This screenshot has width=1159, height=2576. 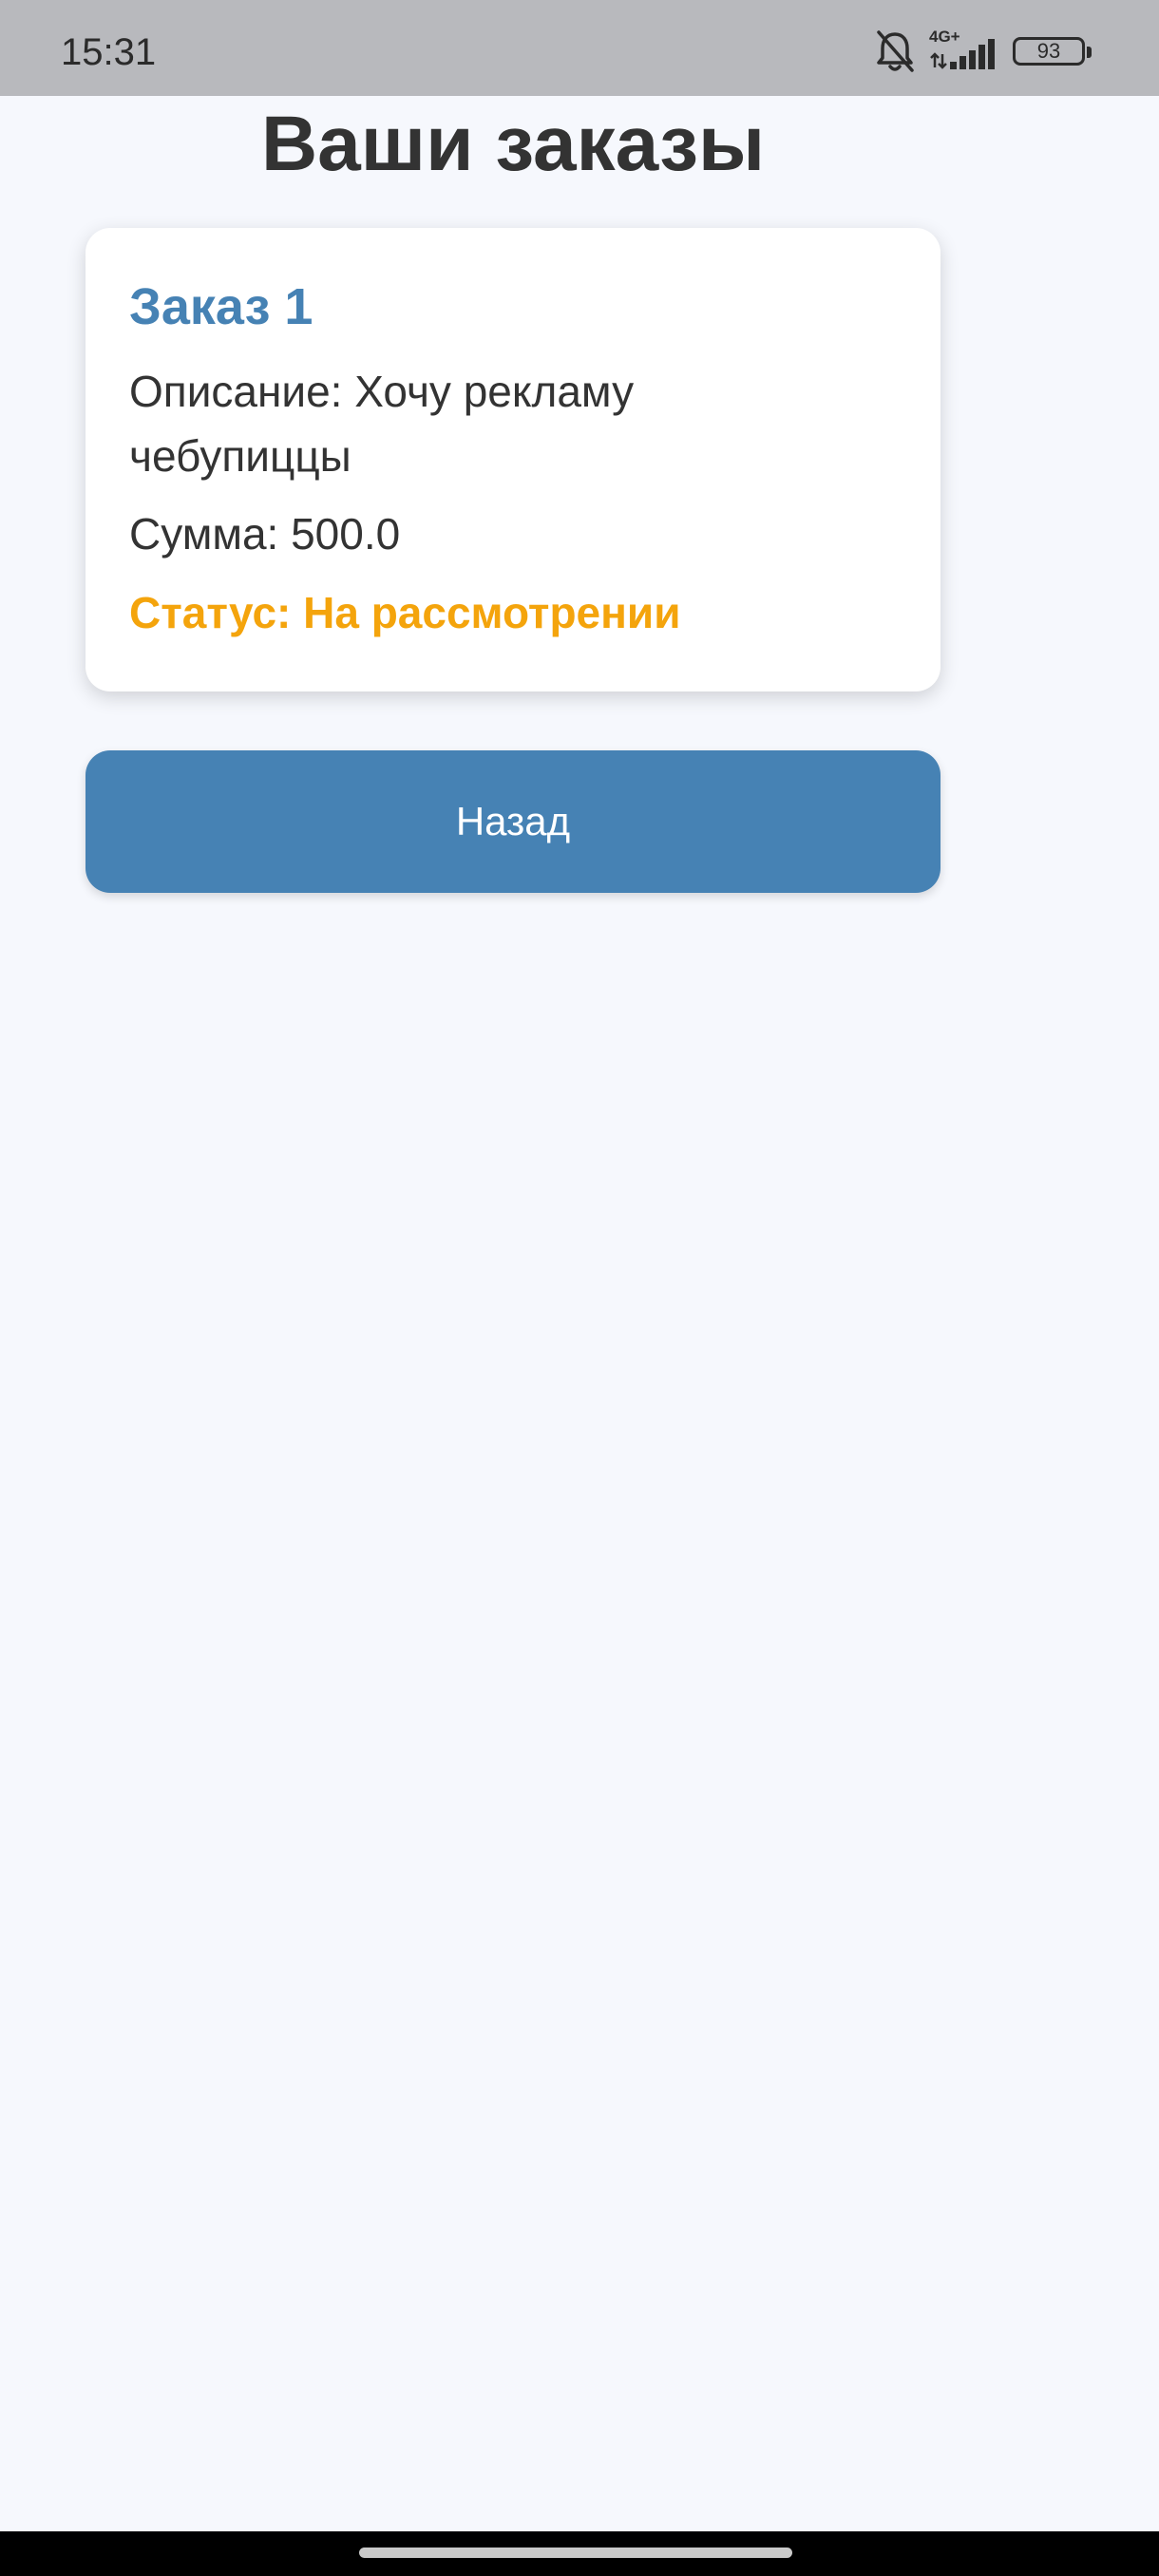 What do you see at coordinates (579, 48) in the screenshot?
I see `status-bar: 15:31 4G+ 93` at bounding box center [579, 48].